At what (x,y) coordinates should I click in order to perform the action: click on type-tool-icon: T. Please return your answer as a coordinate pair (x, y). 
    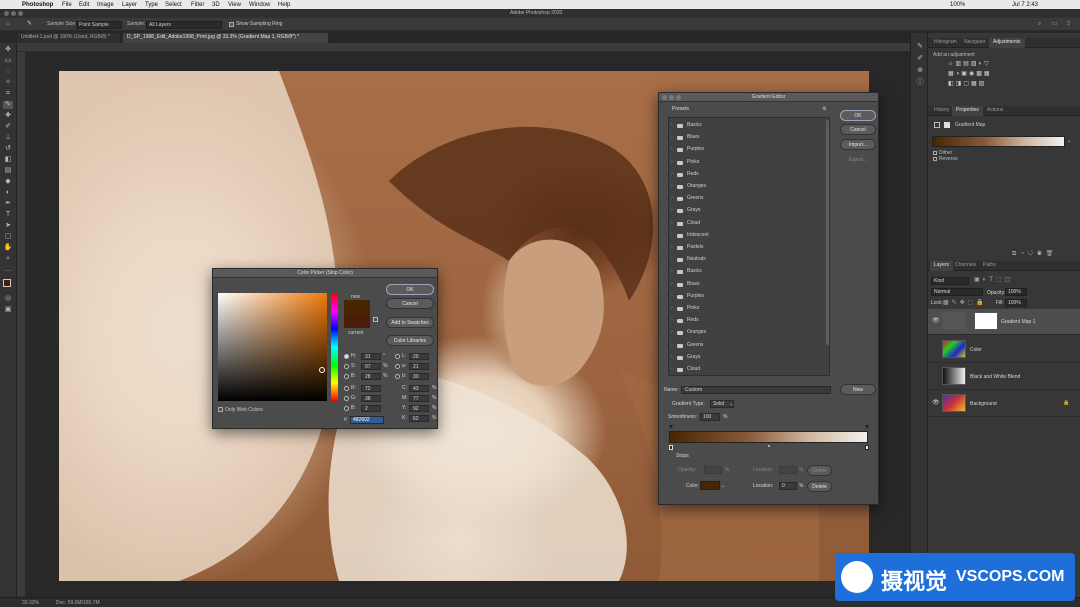
    Looking at the image, I should click on (8, 215).